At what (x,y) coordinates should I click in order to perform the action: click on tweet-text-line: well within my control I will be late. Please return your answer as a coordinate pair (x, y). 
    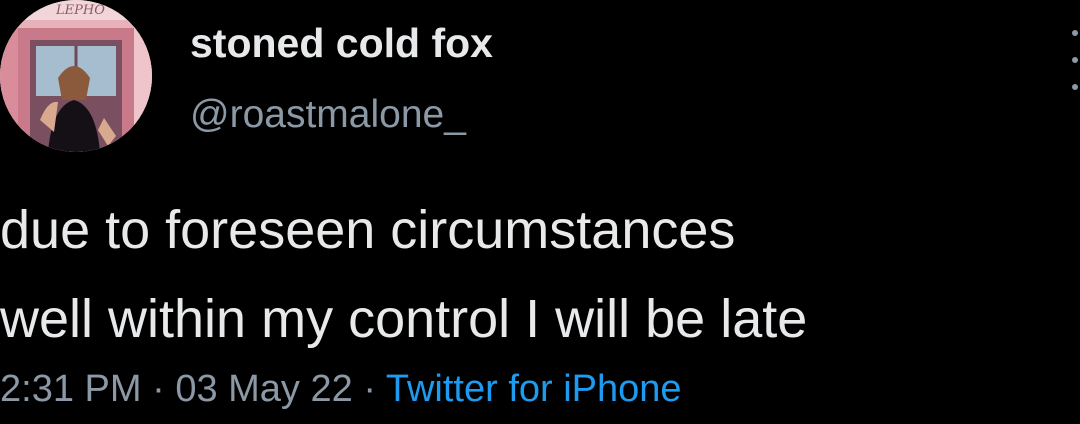
    Looking at the image, I should click on (404, 319).